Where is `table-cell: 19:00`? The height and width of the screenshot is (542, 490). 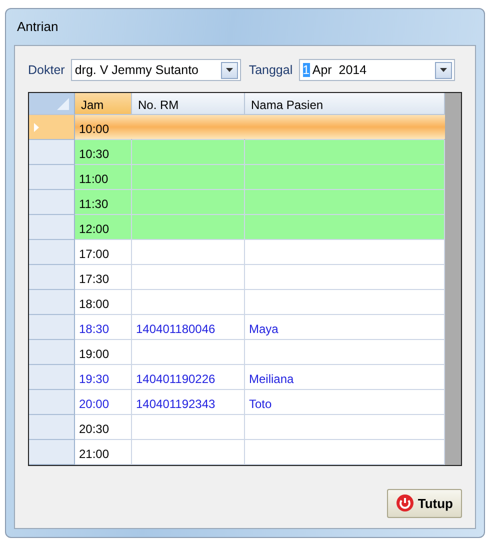 table-cell: 19:00 is located at coordinates (103, 352).